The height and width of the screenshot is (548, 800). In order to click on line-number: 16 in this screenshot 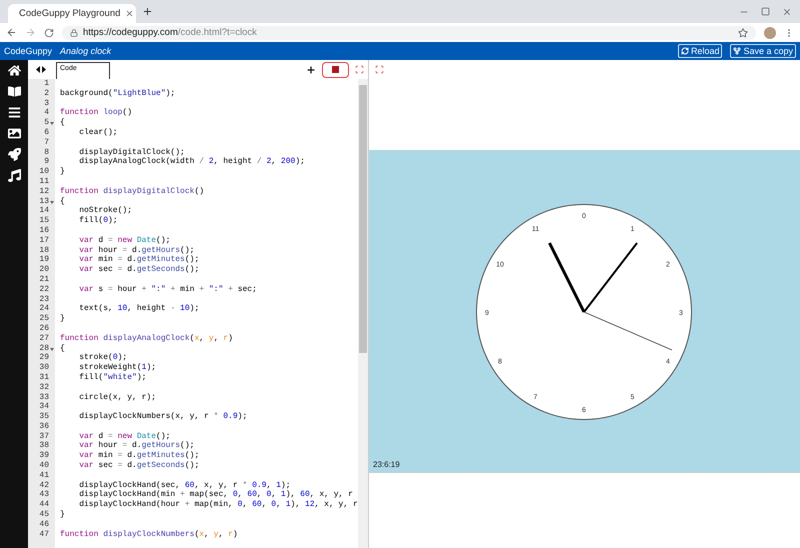, I will do `click(44, 231)`.